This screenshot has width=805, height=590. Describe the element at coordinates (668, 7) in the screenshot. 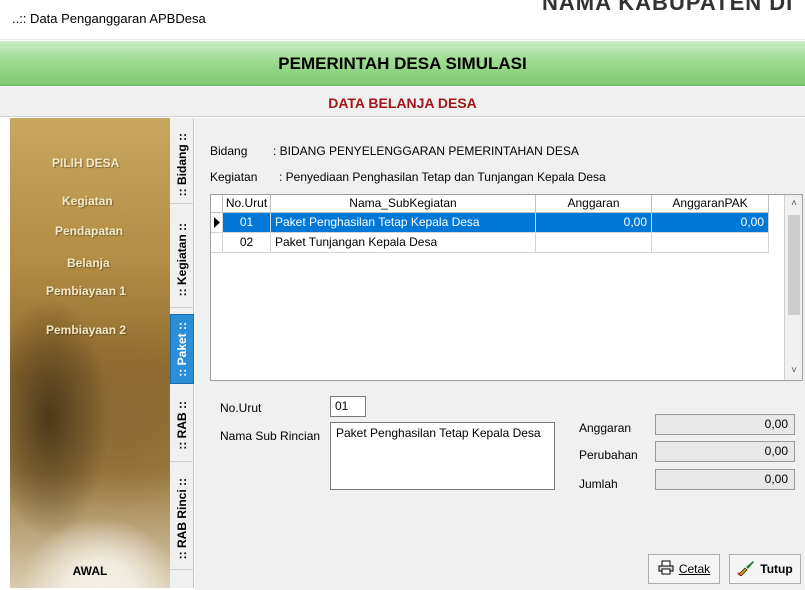

I see `background-heading-fragment: NAMA KABUPATEN DI` at that location.